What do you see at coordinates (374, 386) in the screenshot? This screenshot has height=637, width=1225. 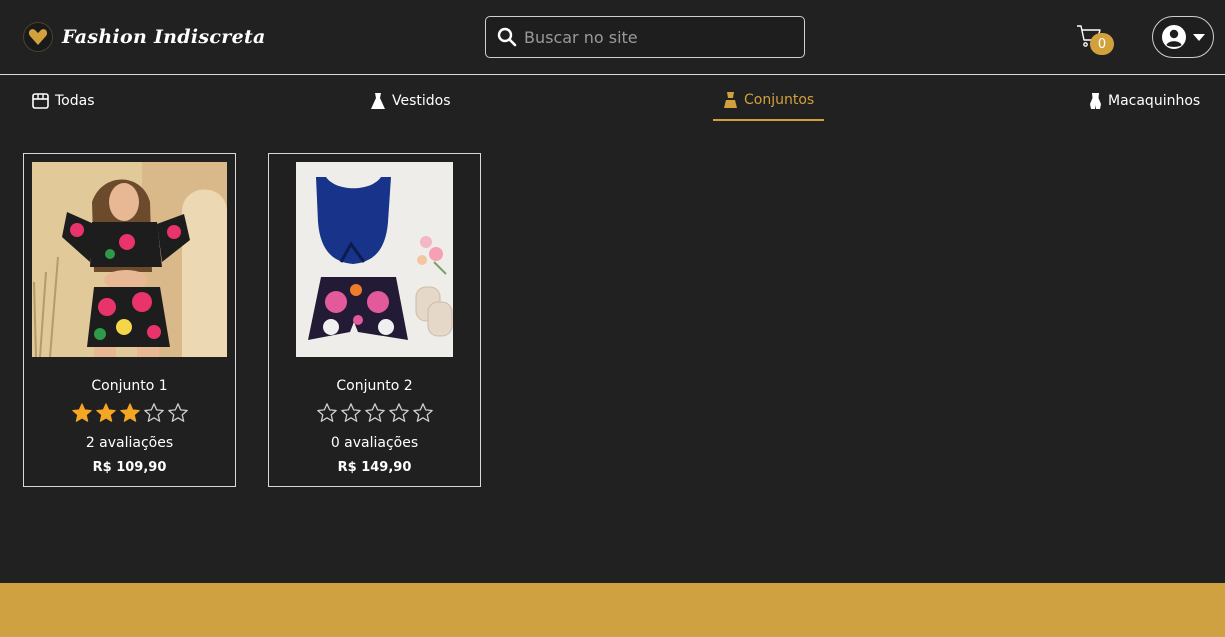 I see `product-name: Conjunto 2` at bounding box center [374, 386].